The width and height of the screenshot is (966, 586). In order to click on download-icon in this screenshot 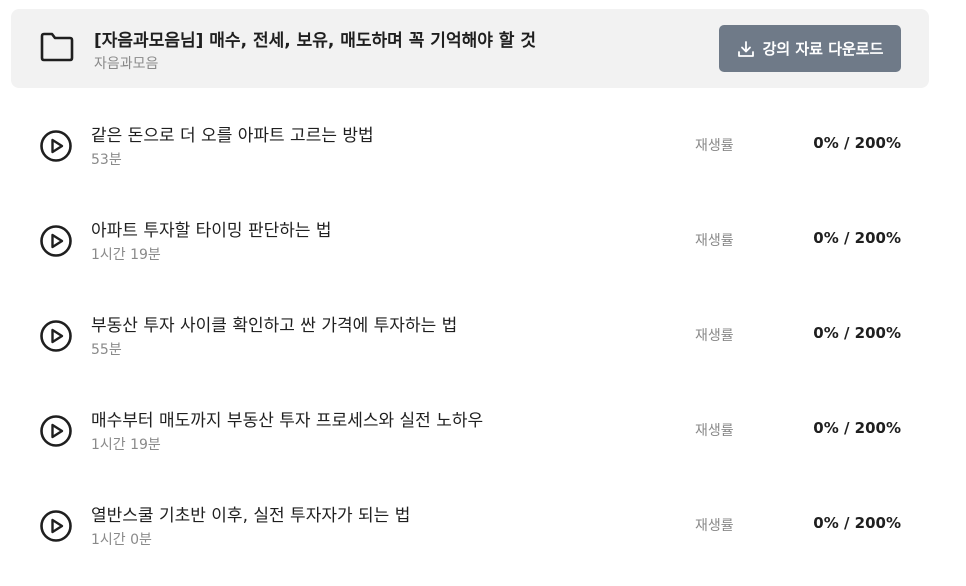, I will do `click(745, 48)`.